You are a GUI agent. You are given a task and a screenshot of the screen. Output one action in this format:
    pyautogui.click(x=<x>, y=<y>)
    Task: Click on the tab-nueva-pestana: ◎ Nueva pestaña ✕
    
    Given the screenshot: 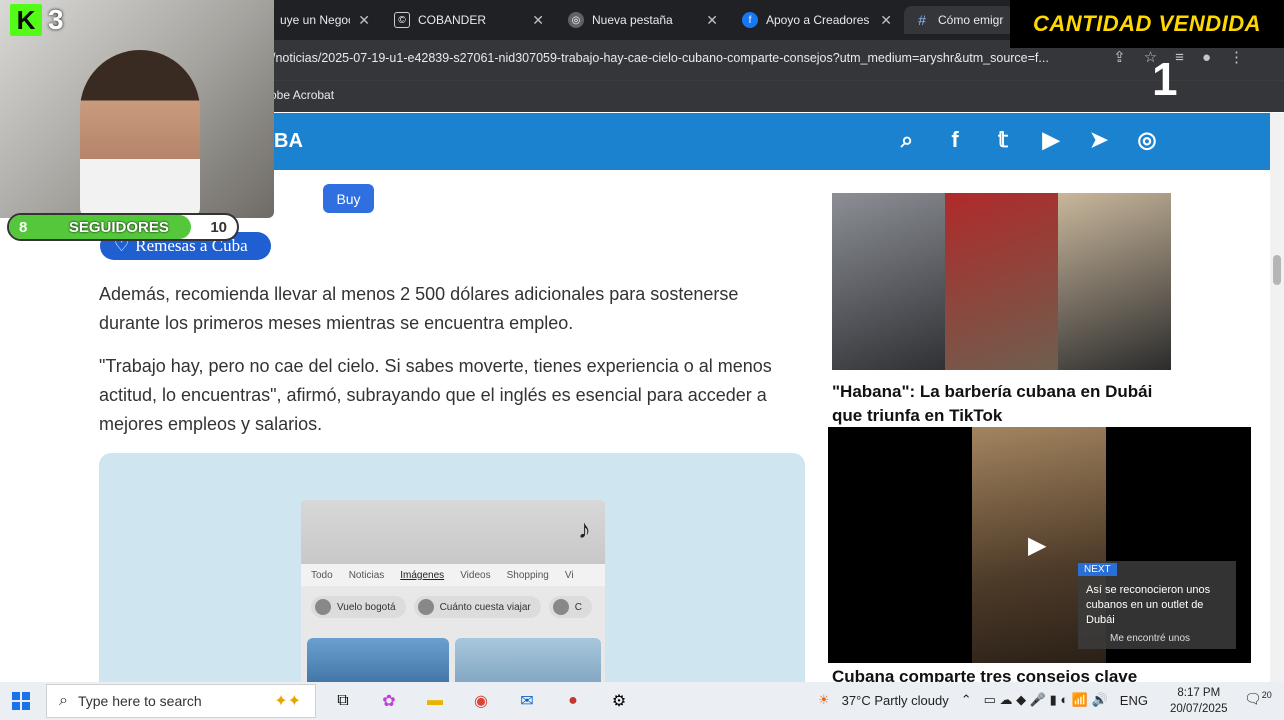 What is the action you would take?
    pyautogui.click(x=643, y=20)
    